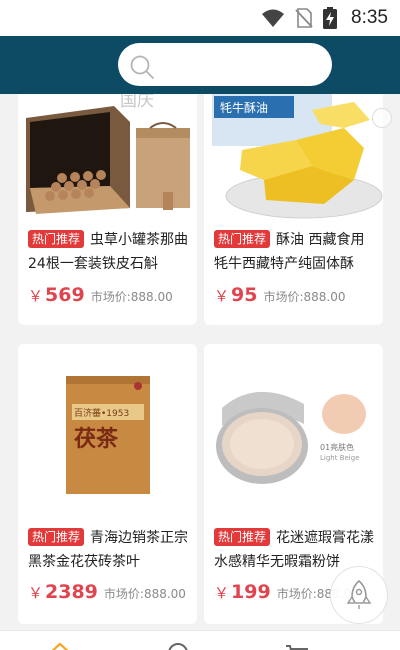 The width and height of the screenshot is (400, 650). I want to click on image-caption: 茯茶, so click(96, 439).